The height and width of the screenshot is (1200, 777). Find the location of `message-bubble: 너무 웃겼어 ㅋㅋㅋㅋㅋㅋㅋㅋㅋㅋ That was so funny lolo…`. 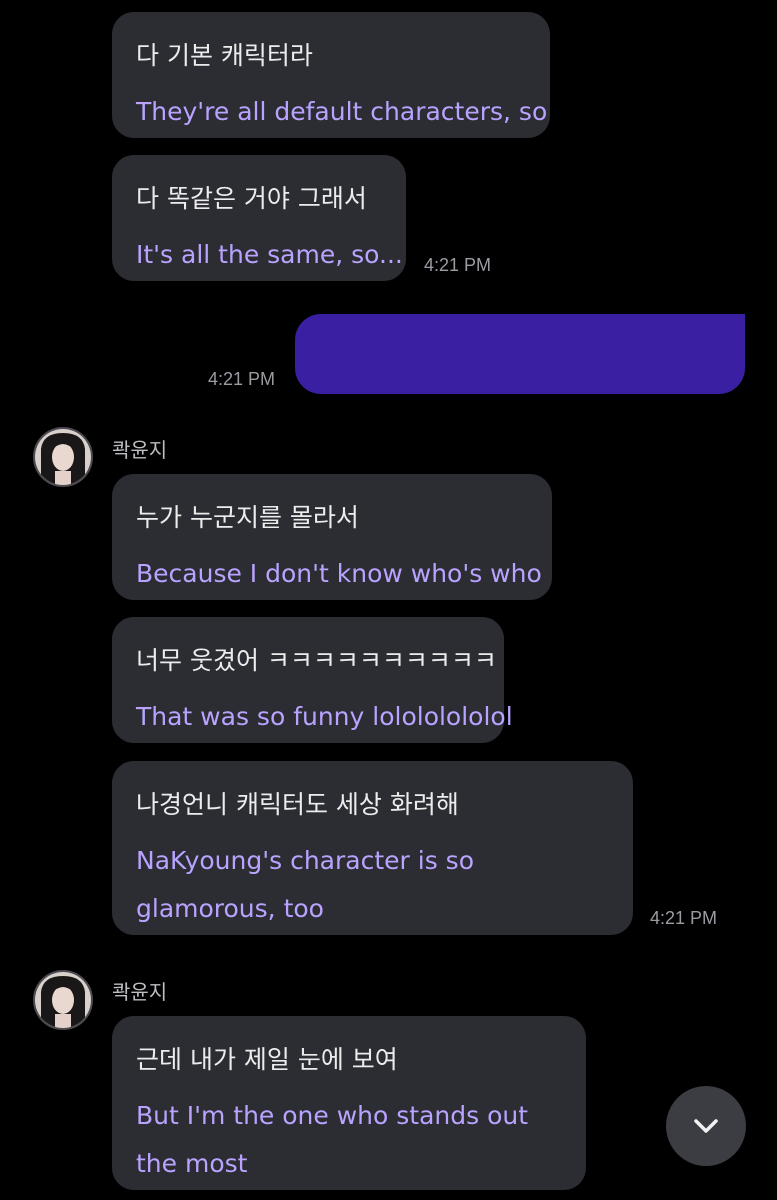

message-bubble: 너무 웃겼어 ㅋㅋㅋㅋㅋㅋㅋㅋㅋㅋ That was so funny lolo… is located at coordinates (312, 680).